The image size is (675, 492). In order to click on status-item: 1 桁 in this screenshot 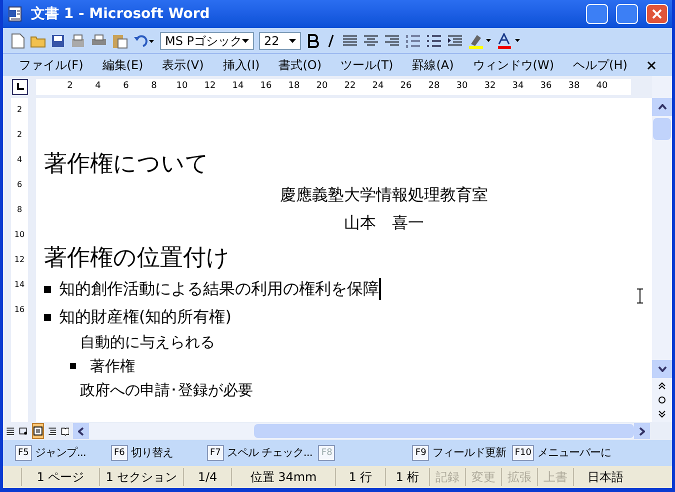, I will do `click(407, 477)`.